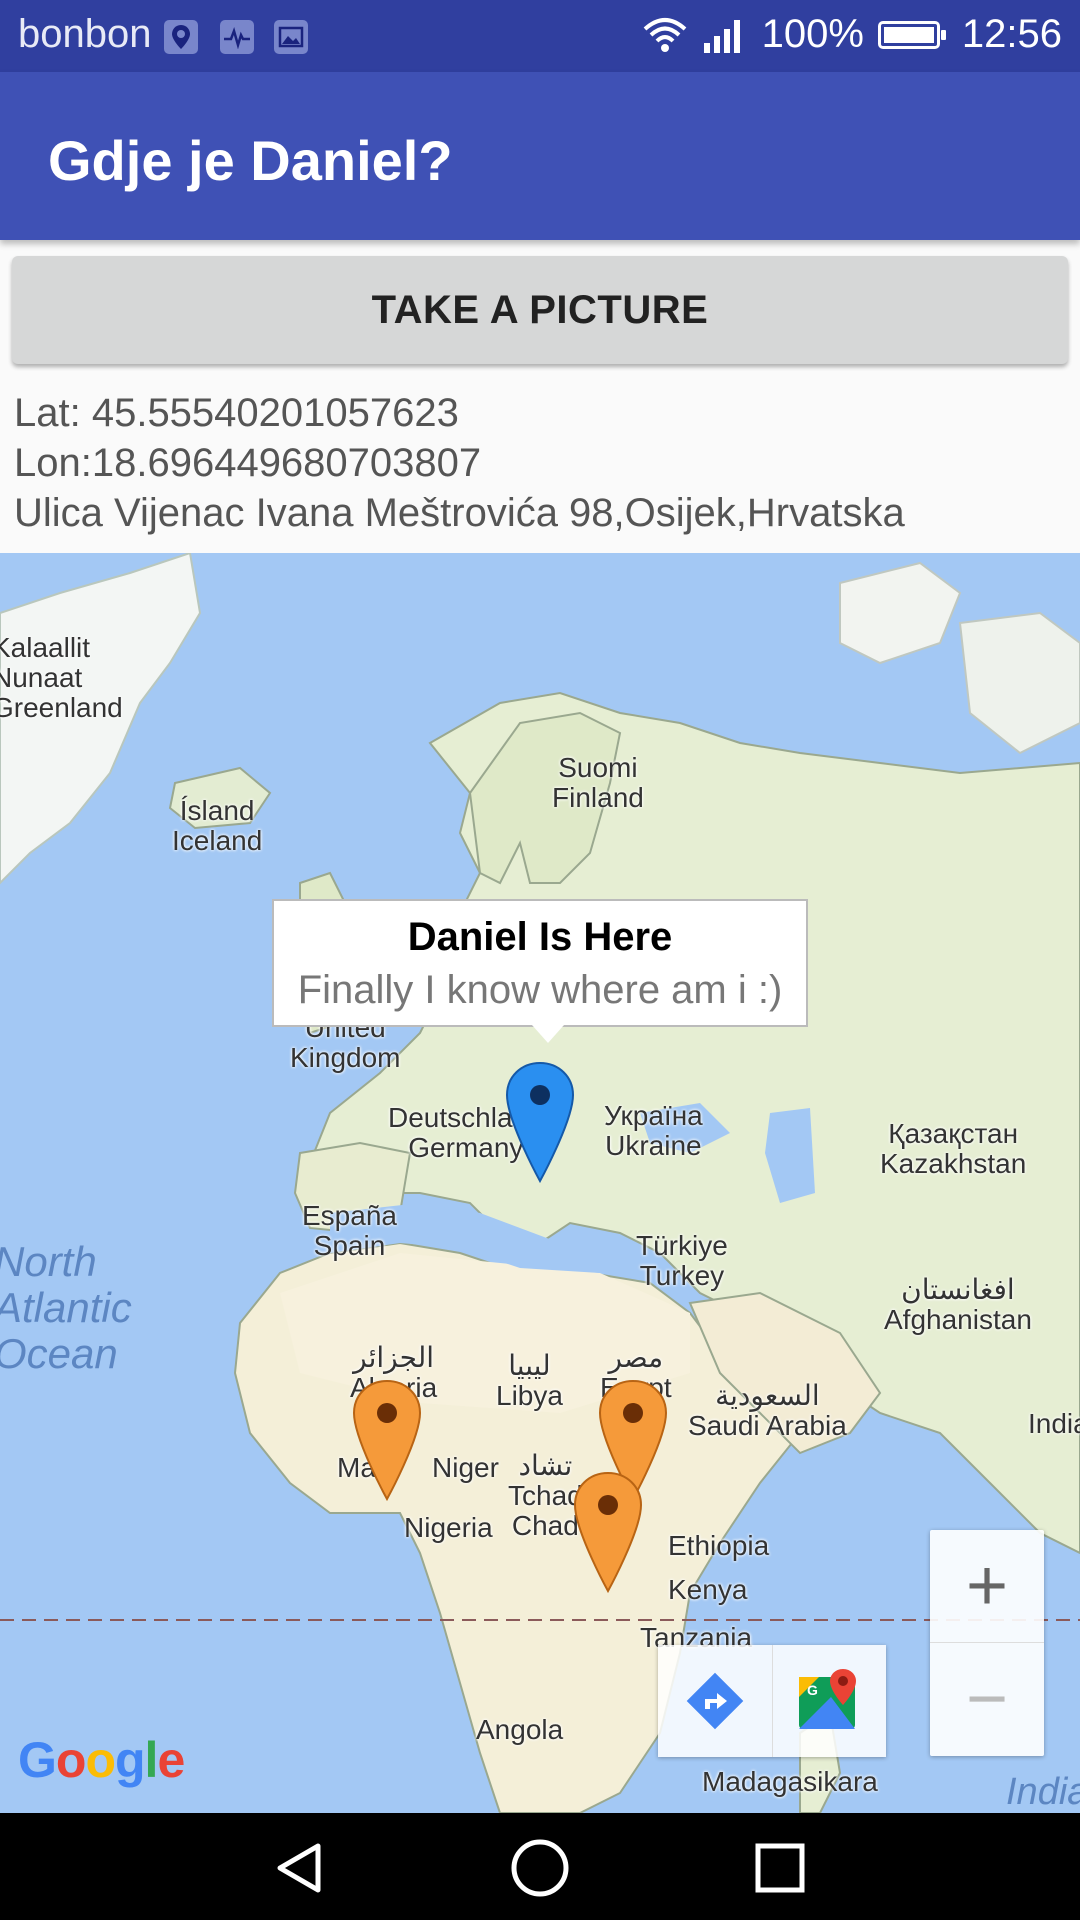  I want to click on health-icon, so click(237, 37).